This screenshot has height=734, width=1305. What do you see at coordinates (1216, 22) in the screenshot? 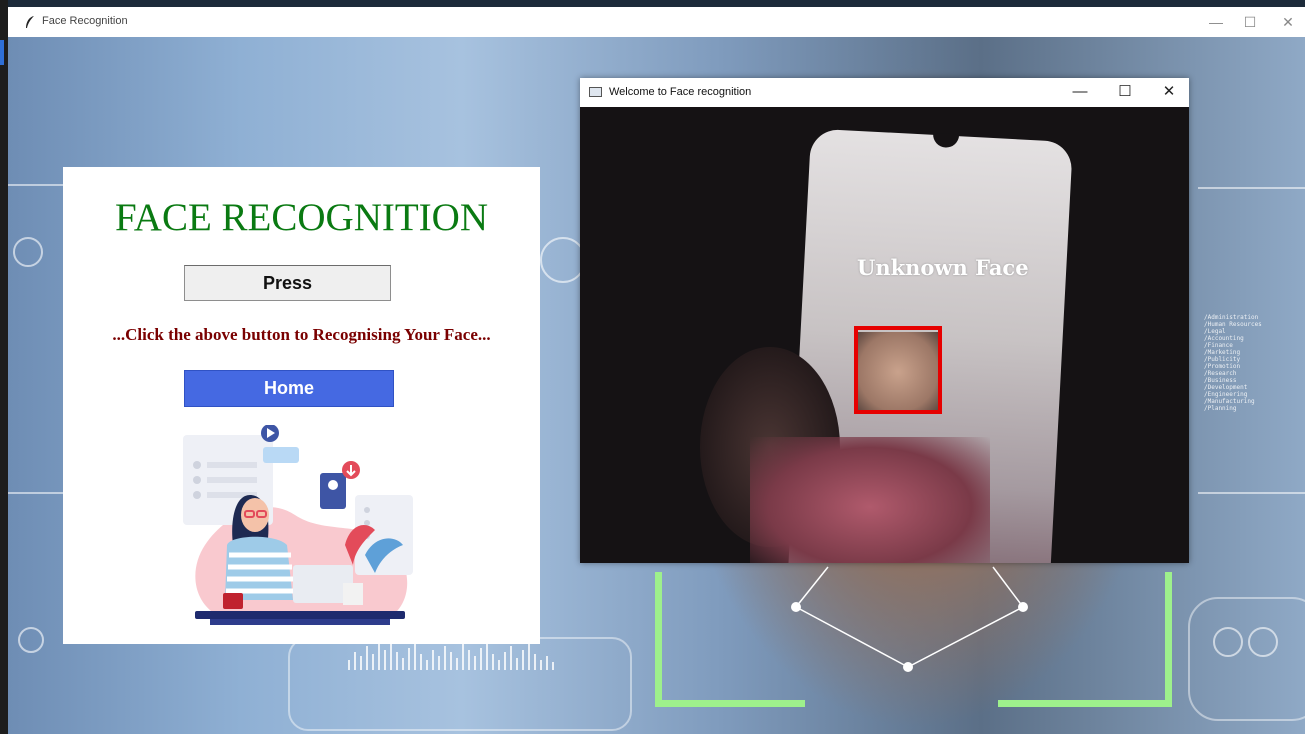
I see `minimize-button: —` at bounding box center [1216, 22].